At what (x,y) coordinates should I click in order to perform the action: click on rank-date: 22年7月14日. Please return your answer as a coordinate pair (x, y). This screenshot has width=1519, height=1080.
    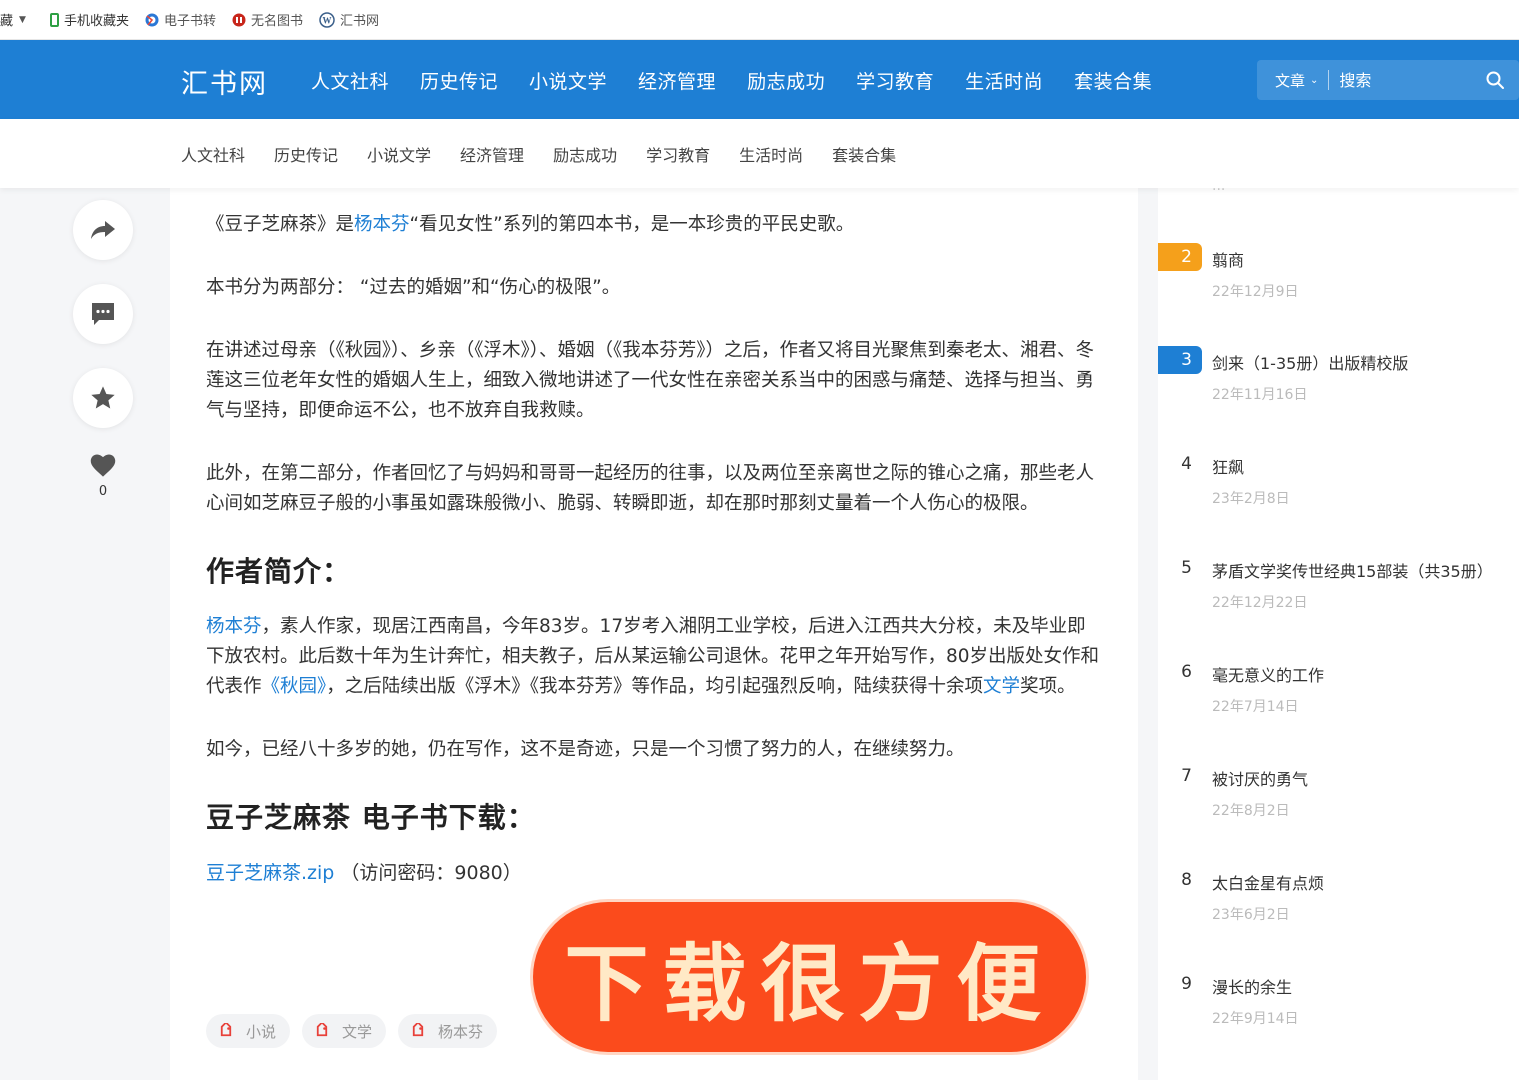
    Looking at the image, I should click on (1255, 707).